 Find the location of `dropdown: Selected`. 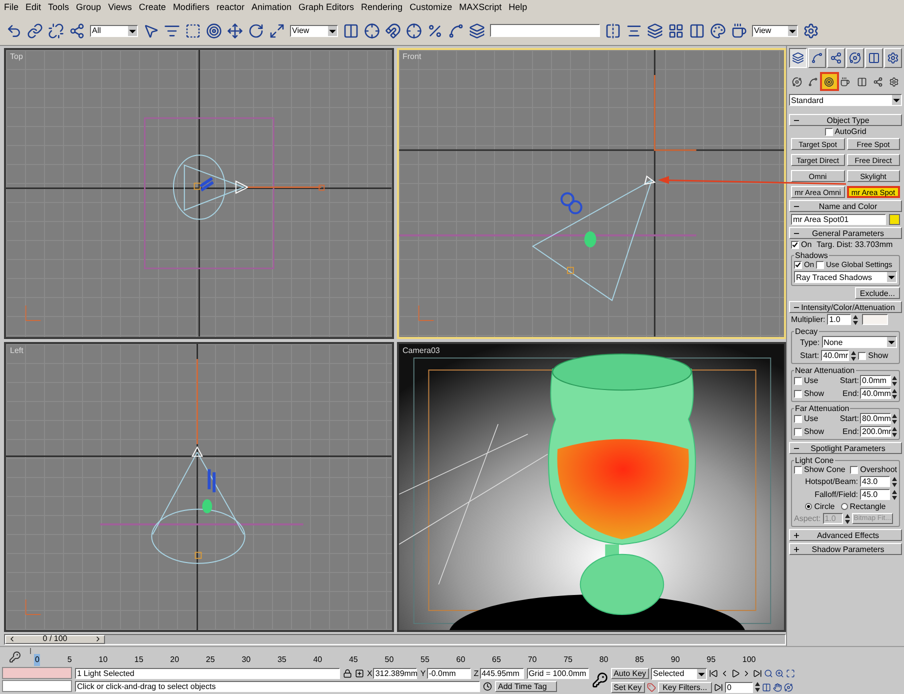

dropdown: Selected is located at coordinates (679, 674).